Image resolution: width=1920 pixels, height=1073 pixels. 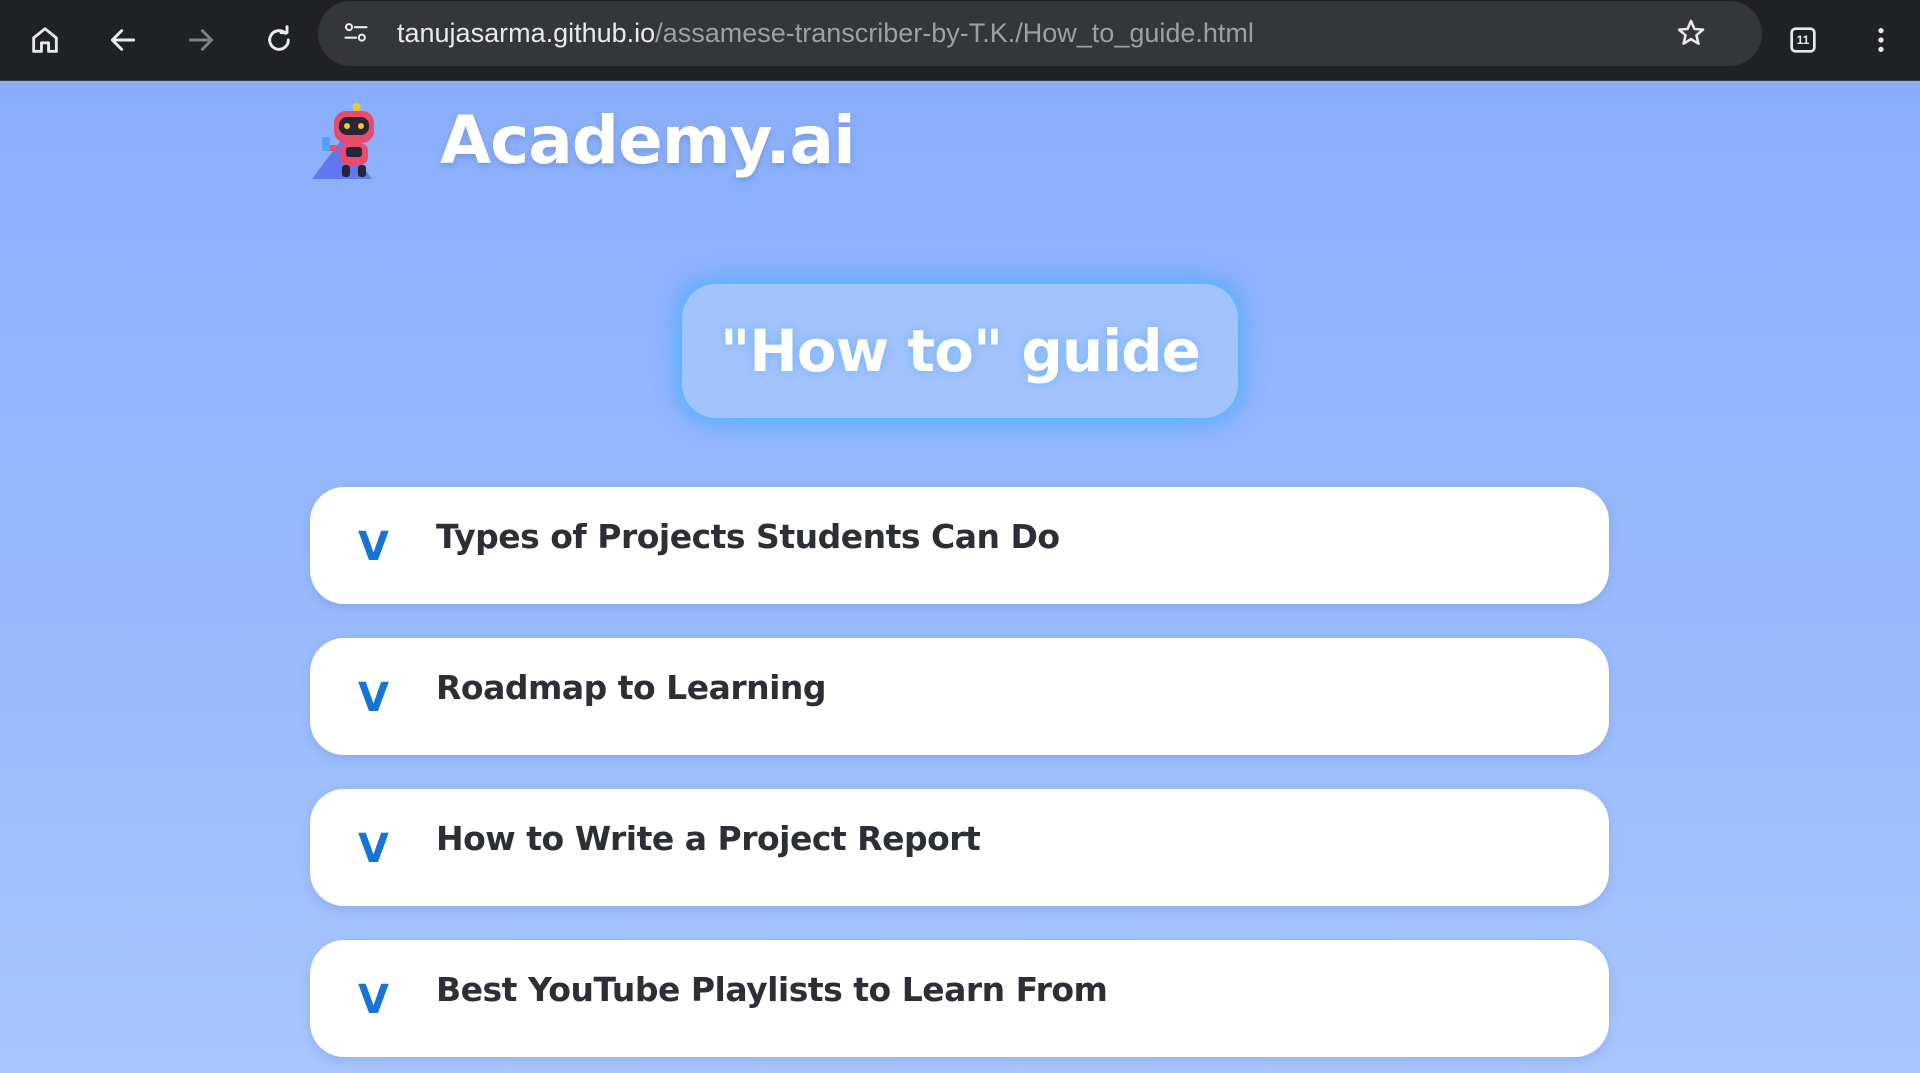 What do you see at coordinates (772, 989) in the screenshot?
I see `accordion-label: Best YouTube Playlists to Learn From` at bounding box center [772, 989].